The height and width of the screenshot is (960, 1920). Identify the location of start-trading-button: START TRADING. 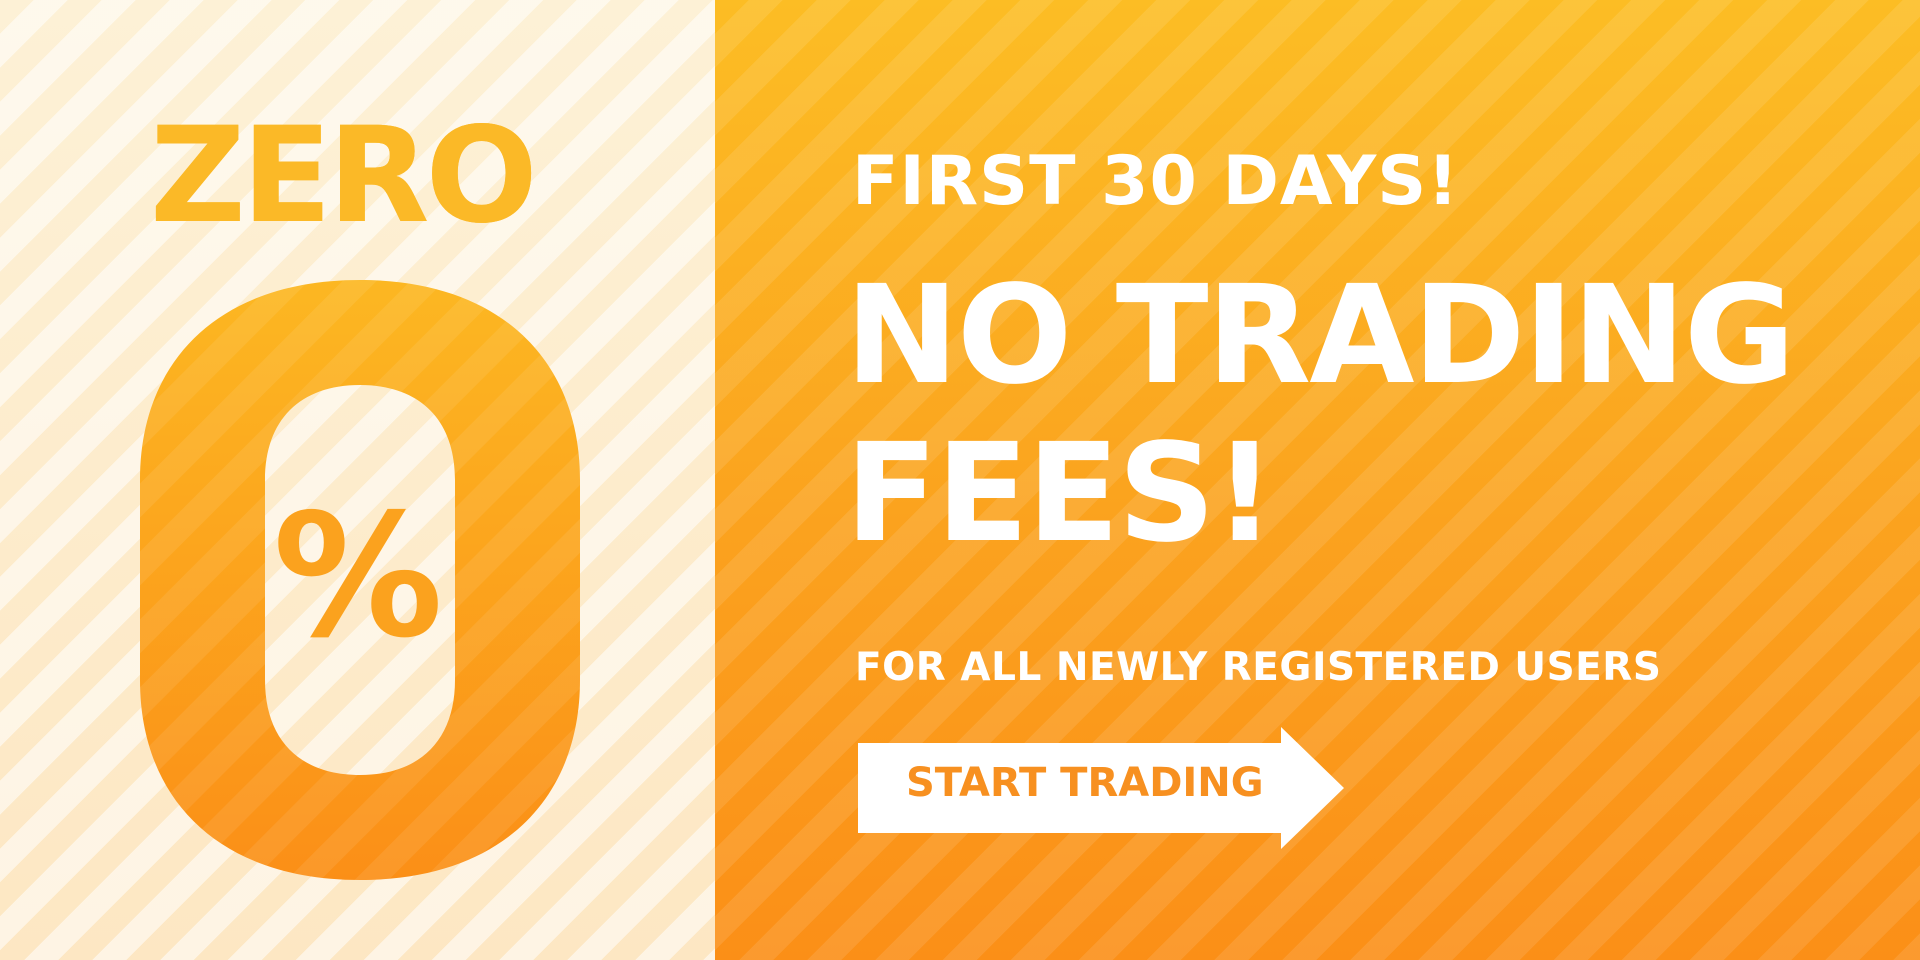
(1101, 788).